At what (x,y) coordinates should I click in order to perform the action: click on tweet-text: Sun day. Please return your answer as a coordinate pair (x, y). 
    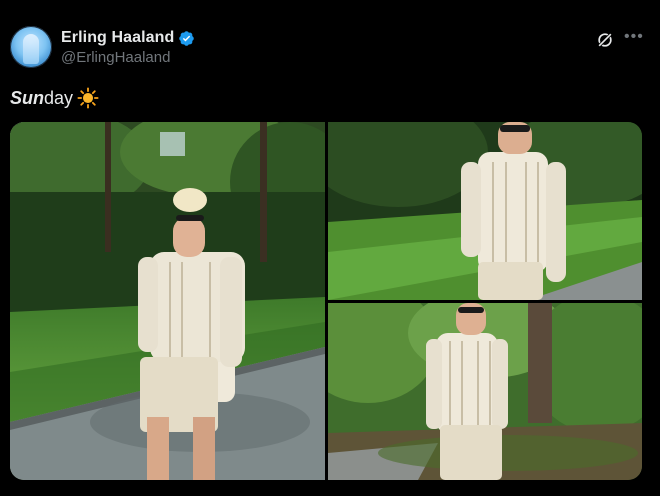
    Looking at the image, I should click on (54, 98).